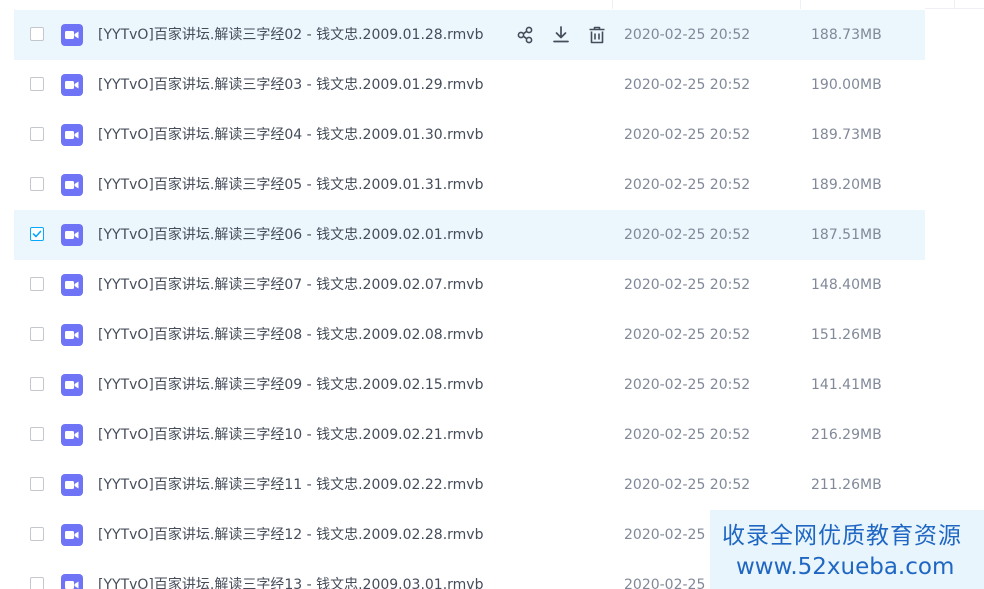 The width and height of the screenshot is (984, 589). Describe the element at coordinates (846, 85) in the screenshot. I see `file-size: 190.00MB` at that location.